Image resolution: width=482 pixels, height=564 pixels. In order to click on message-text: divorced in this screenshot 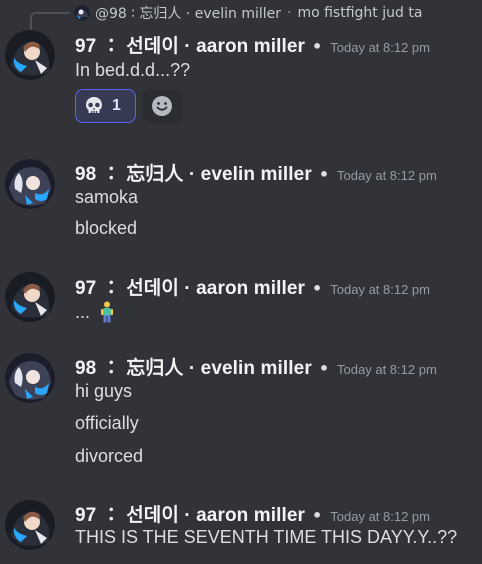, I will do `click(109, 456)`.